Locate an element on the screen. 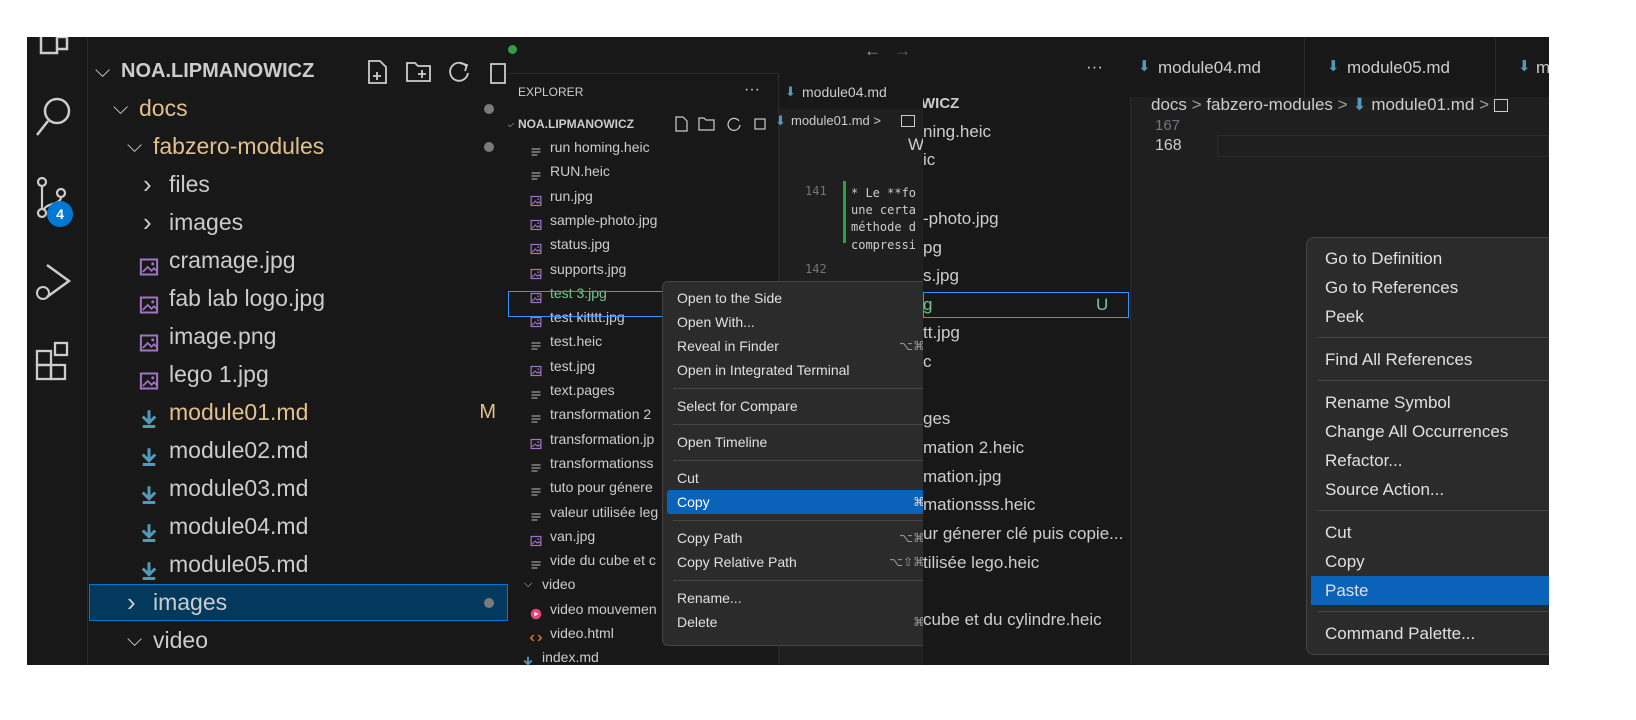  file-row: module01.md M is located at coordinates (298, 412).